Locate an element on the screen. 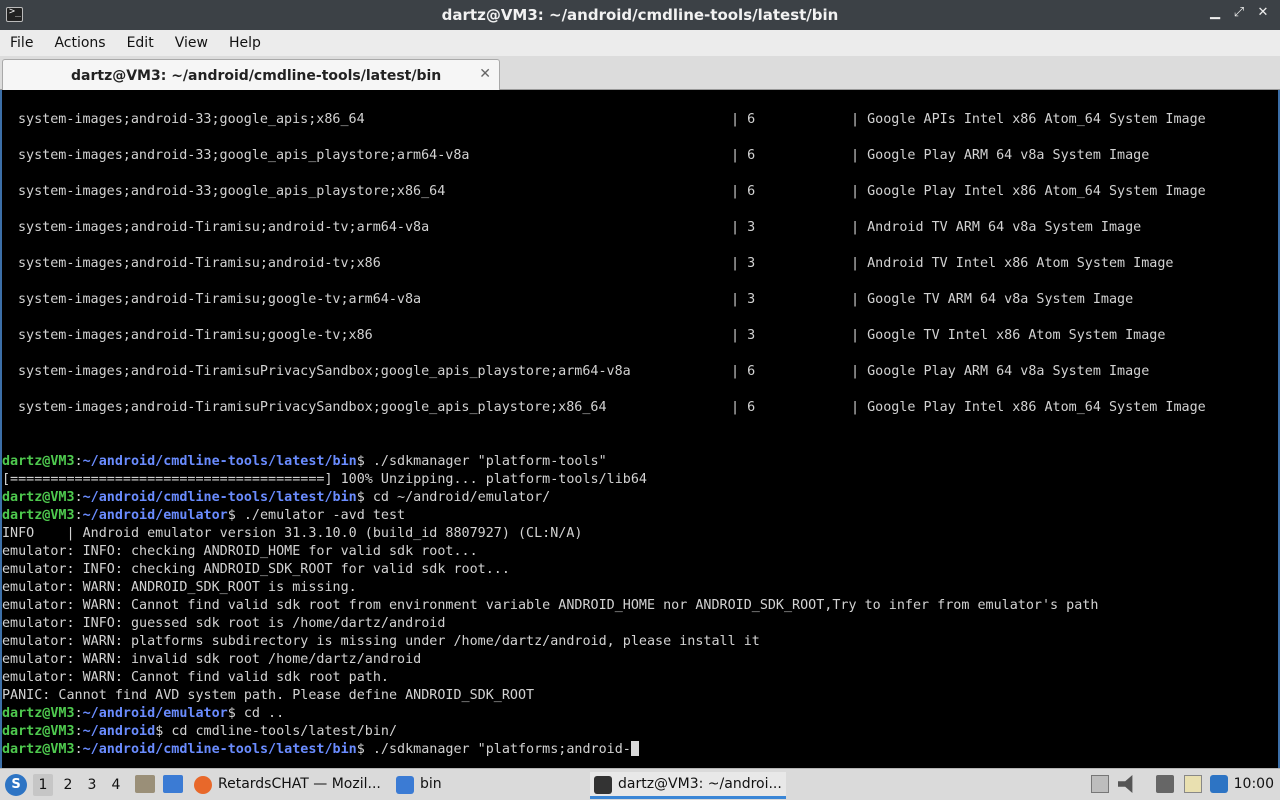 Image resolution: width=1280 pixels, height=800 pixels. volume-icon is located at coordinates (1125, 784).